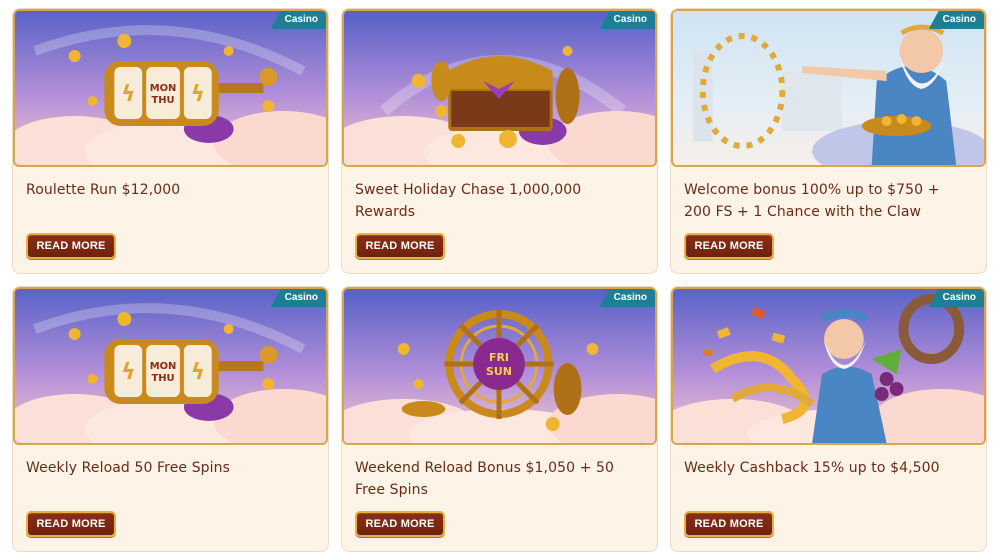  I want to click on promo-title: Weekly Cashback 15% up to $4,500, so click(812, 468).